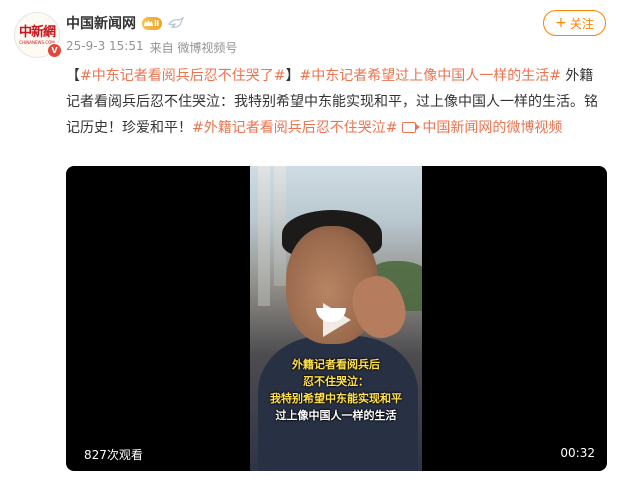 This screenshot has width=619, height=483. What do you see at coordinates (152, 23) in the screenshot?
I see `crown-badge-icon: Ⅱ` at bounding box center [152, 23].